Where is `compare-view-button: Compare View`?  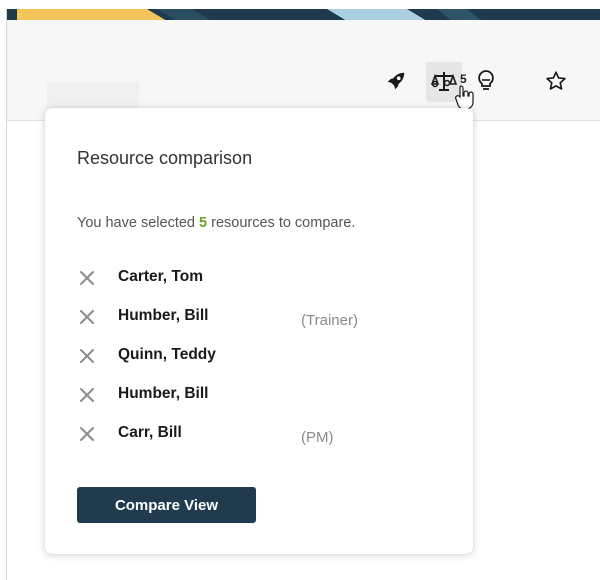
compare-view-button: Compare View is located at coordinates (166, 505).